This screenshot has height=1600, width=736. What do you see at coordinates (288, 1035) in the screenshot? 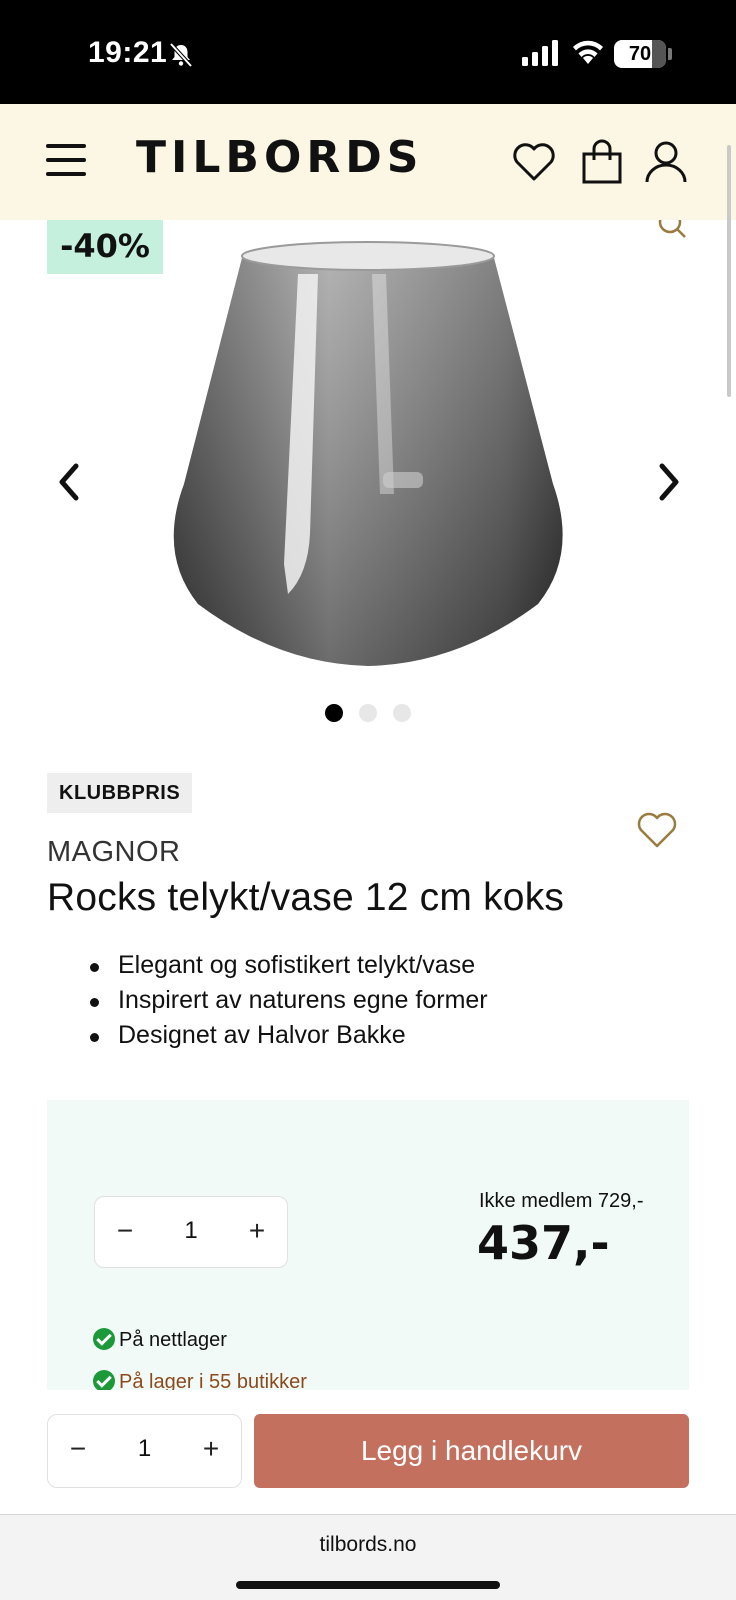
I see `feature-item: Designet av Halvor Bakke` at bounding box center [288, 1035].